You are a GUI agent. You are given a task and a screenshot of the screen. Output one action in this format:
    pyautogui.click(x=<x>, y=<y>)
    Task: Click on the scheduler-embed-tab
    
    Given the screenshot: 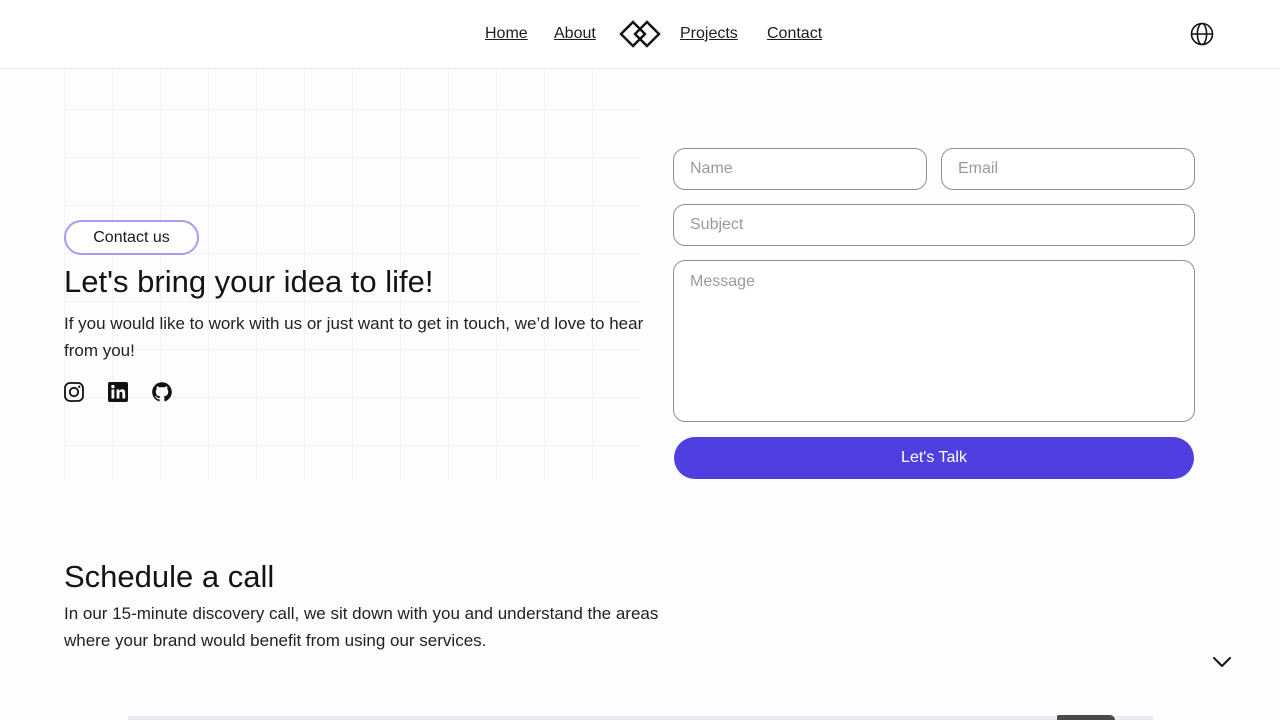 What is the action you would take?
    pyautogui.click(x=1086, y=717)
    